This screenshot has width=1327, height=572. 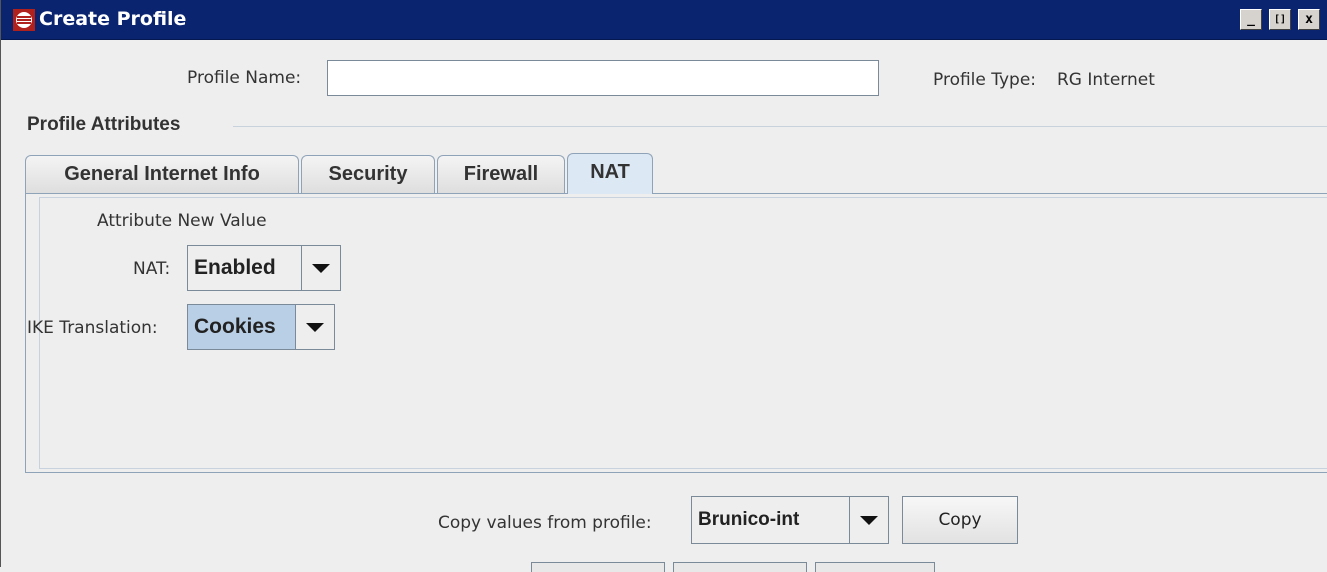 I want to click on copy-profile-dropdown-arrow, so click(x=868, y=520).